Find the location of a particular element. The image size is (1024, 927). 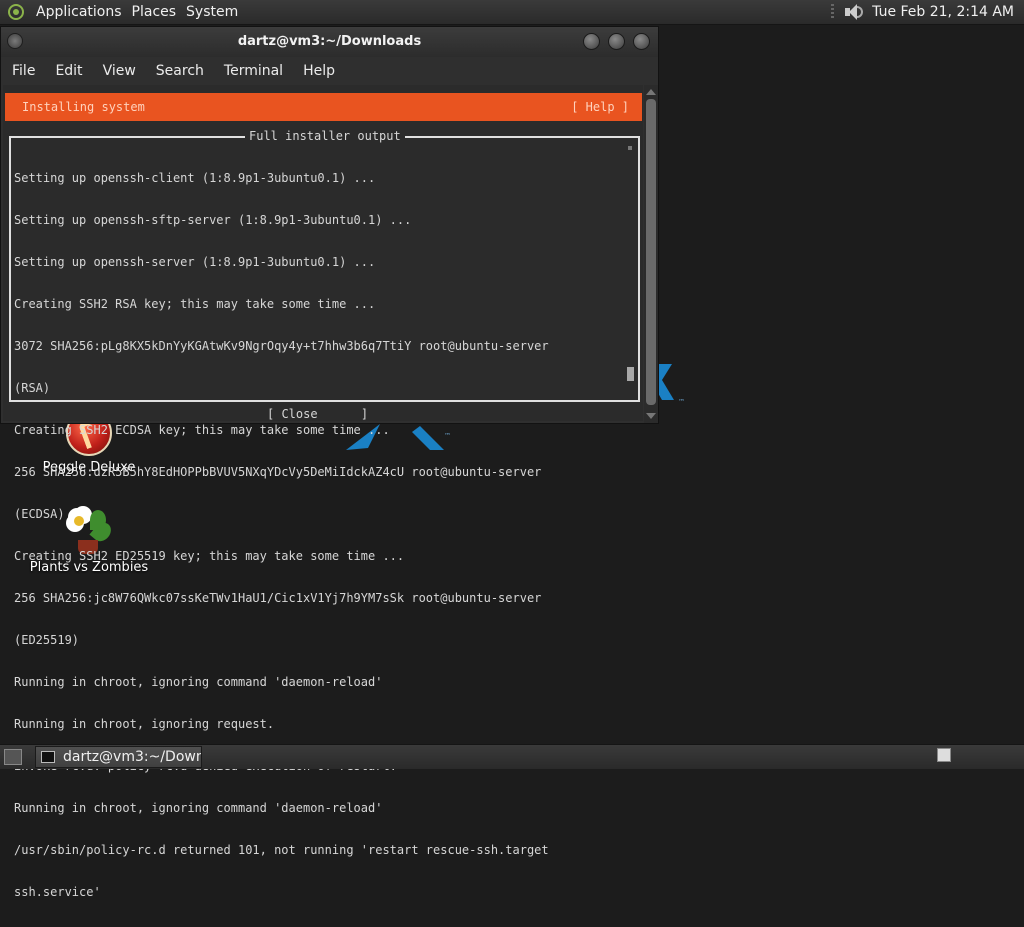

panel-separator is located at coordinates (833, 12).